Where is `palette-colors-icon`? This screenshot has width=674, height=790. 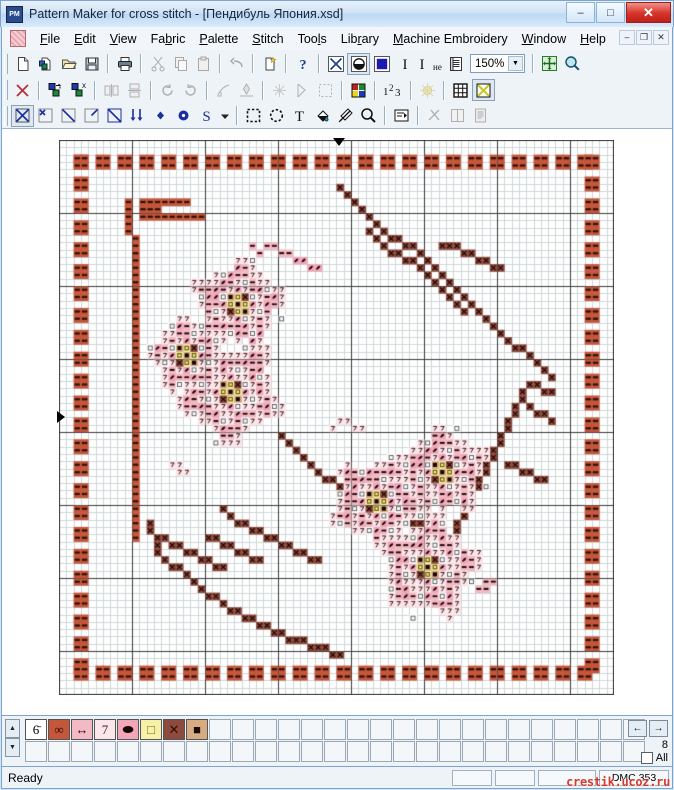
palette-colors-icon is located at coordinates (358, 90).